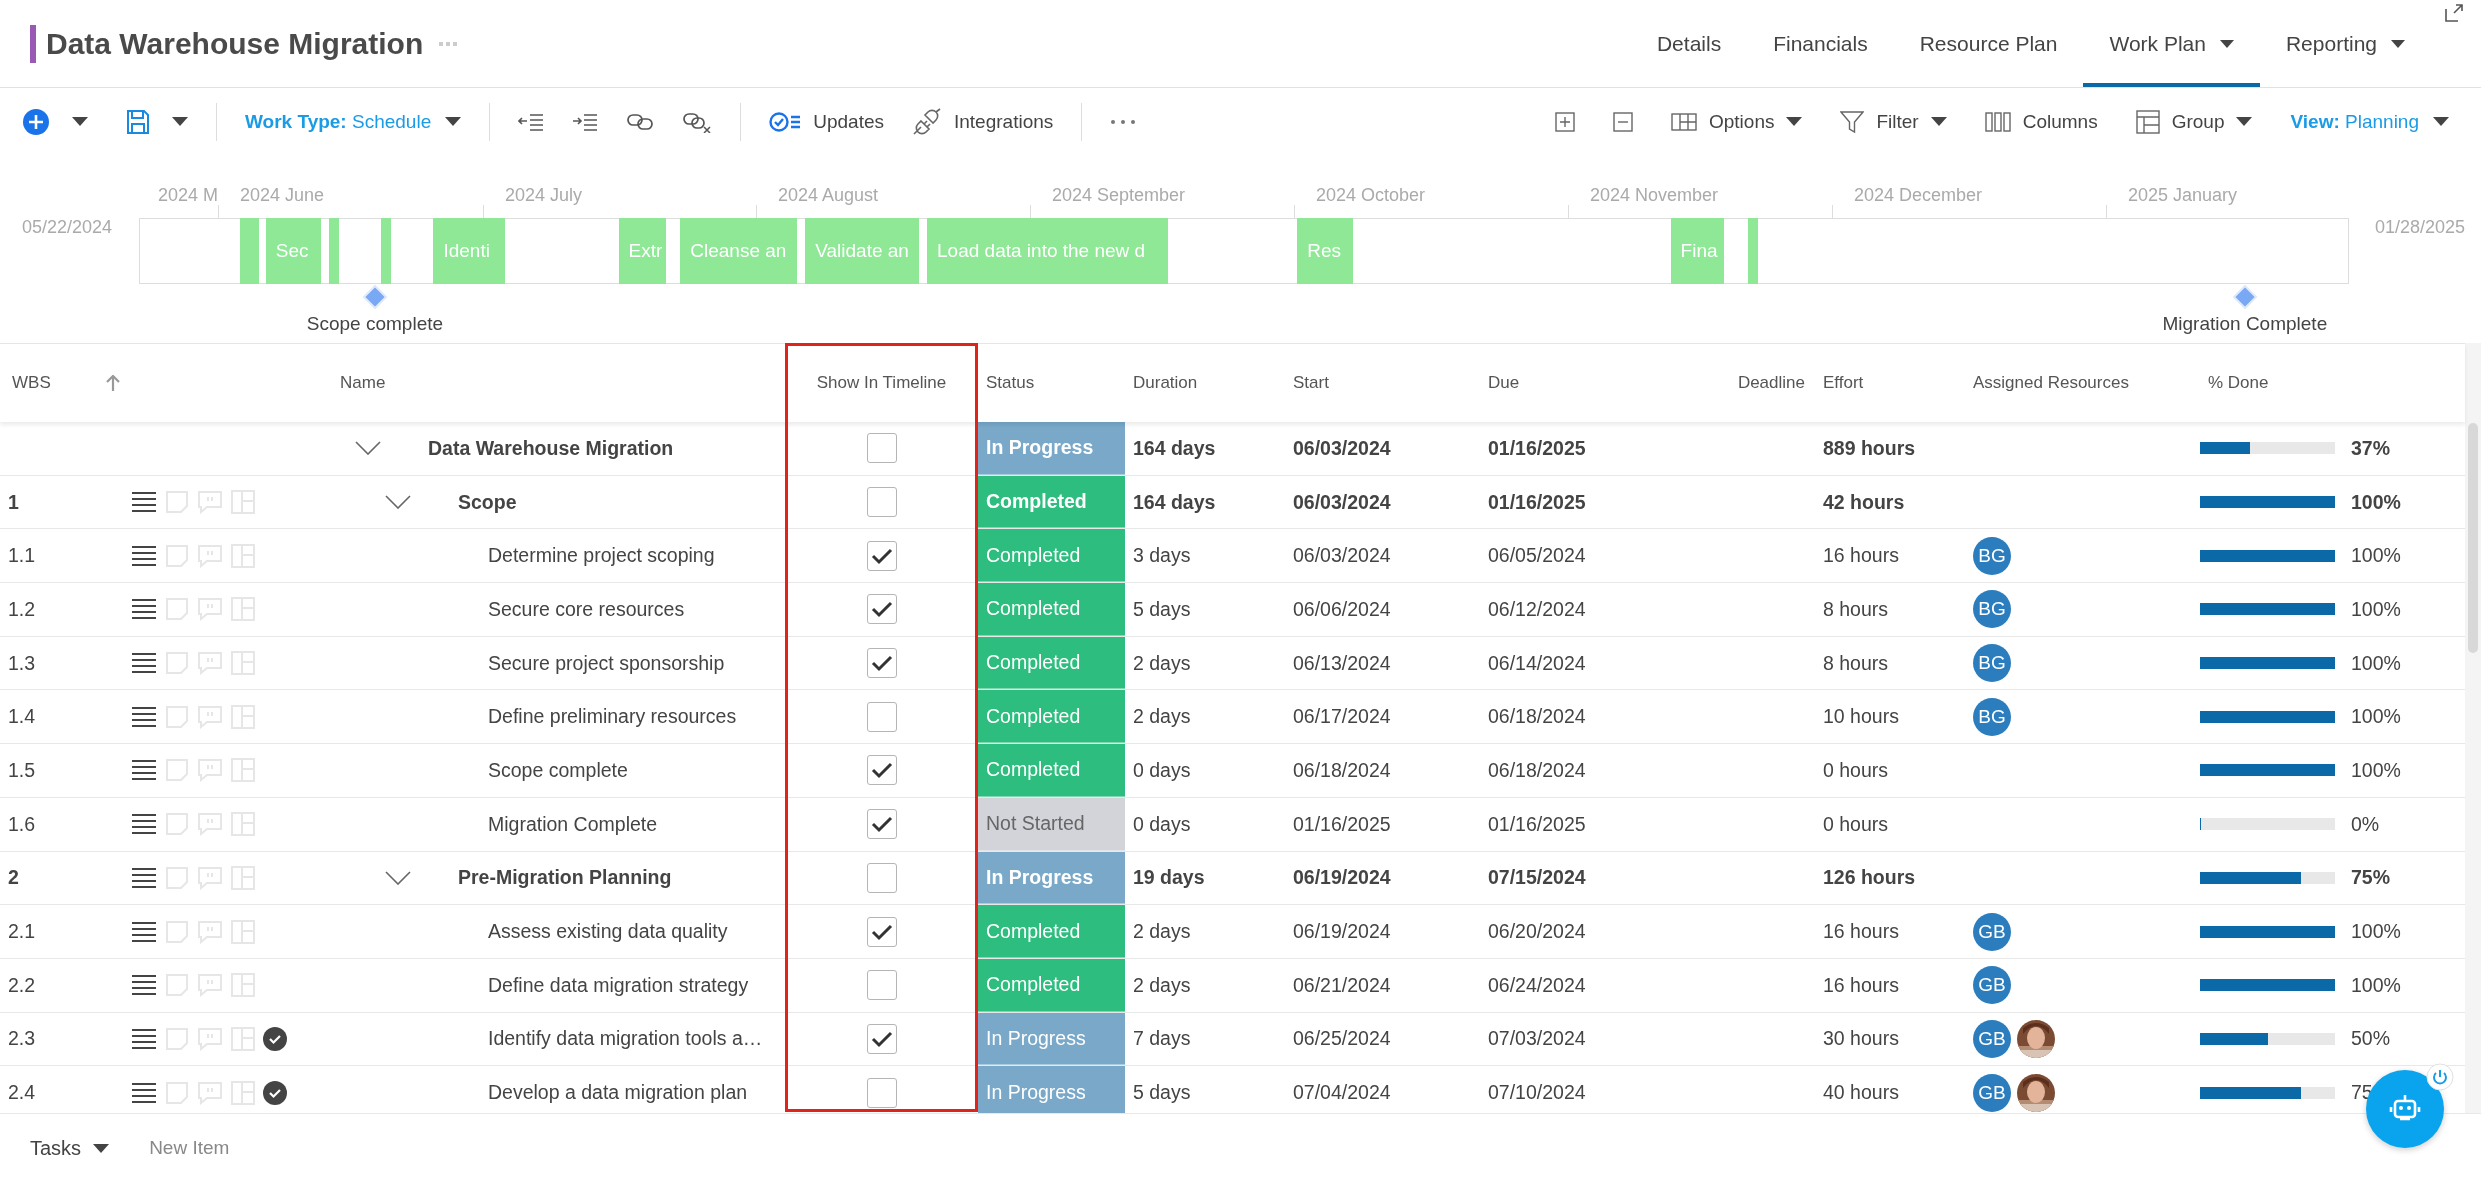  What do you see at coordinates (1861, 932) in the screenshot?
I see `effort-cell: 16 hours` at bounding box center [1861, 932].